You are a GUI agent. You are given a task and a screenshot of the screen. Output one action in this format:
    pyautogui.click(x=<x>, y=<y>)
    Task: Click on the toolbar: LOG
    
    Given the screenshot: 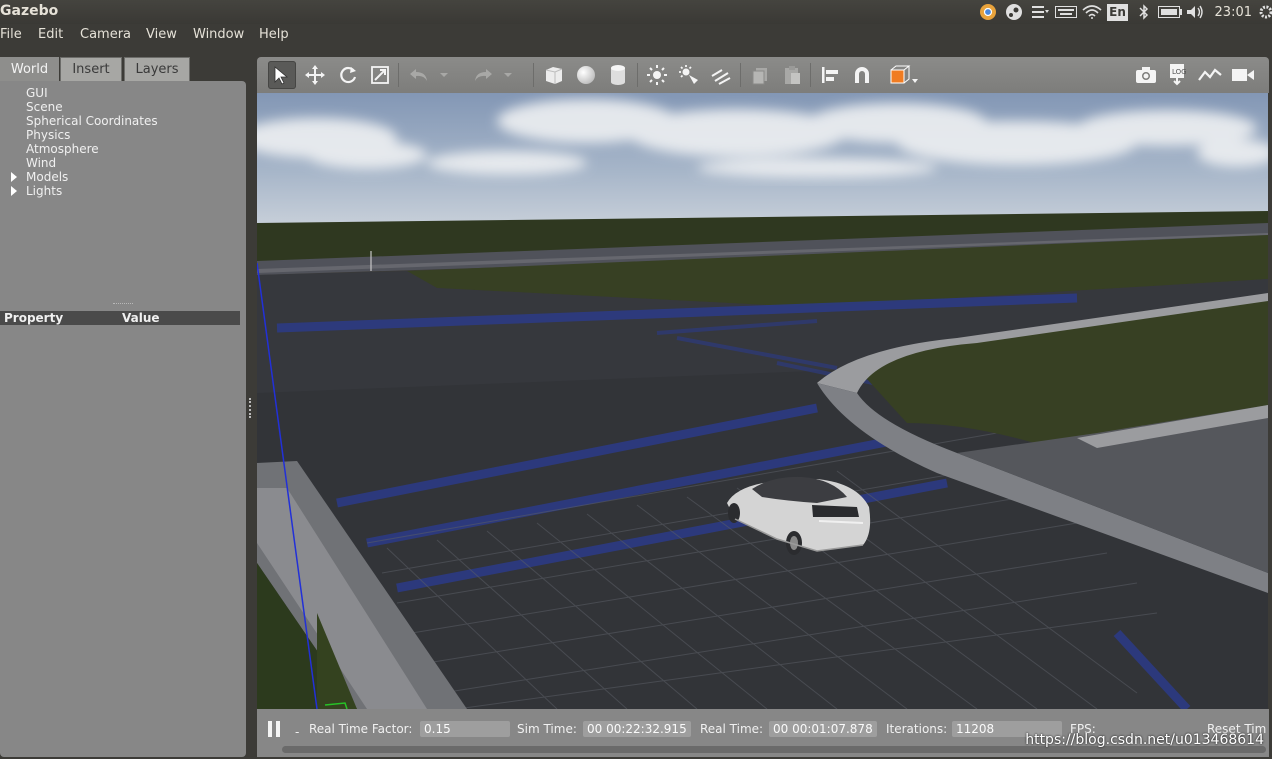 What is the action you would take?
    pyautogui.click(x=763, y=75)
    